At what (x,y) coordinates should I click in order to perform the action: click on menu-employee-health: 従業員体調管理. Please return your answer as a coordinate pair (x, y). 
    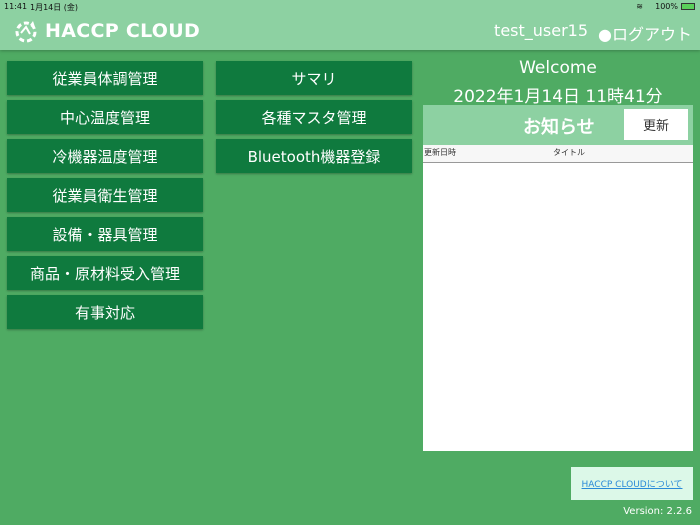
    Looking at the image, I should click on (105, 78).